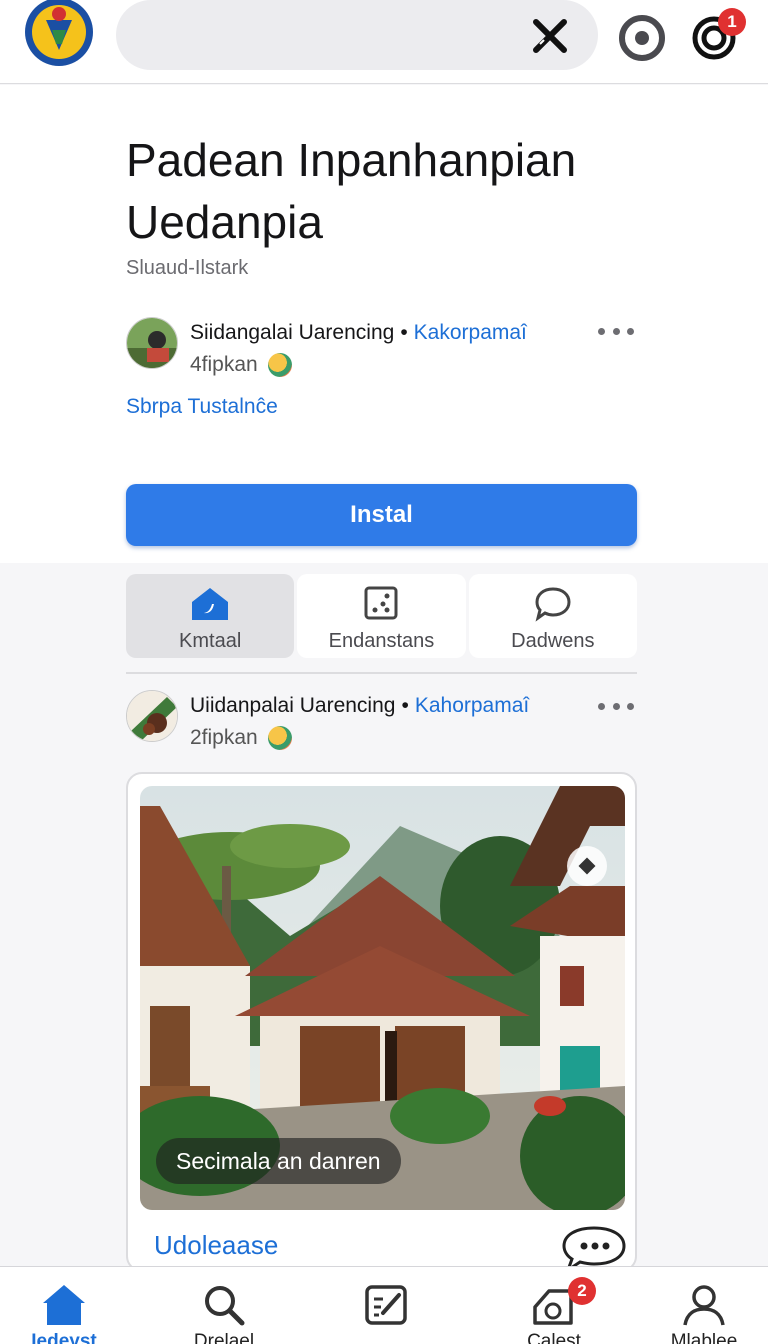 The height and width of the screenshot is (1344, 768). I want to click on app-logo-icon, so click(59, 34).